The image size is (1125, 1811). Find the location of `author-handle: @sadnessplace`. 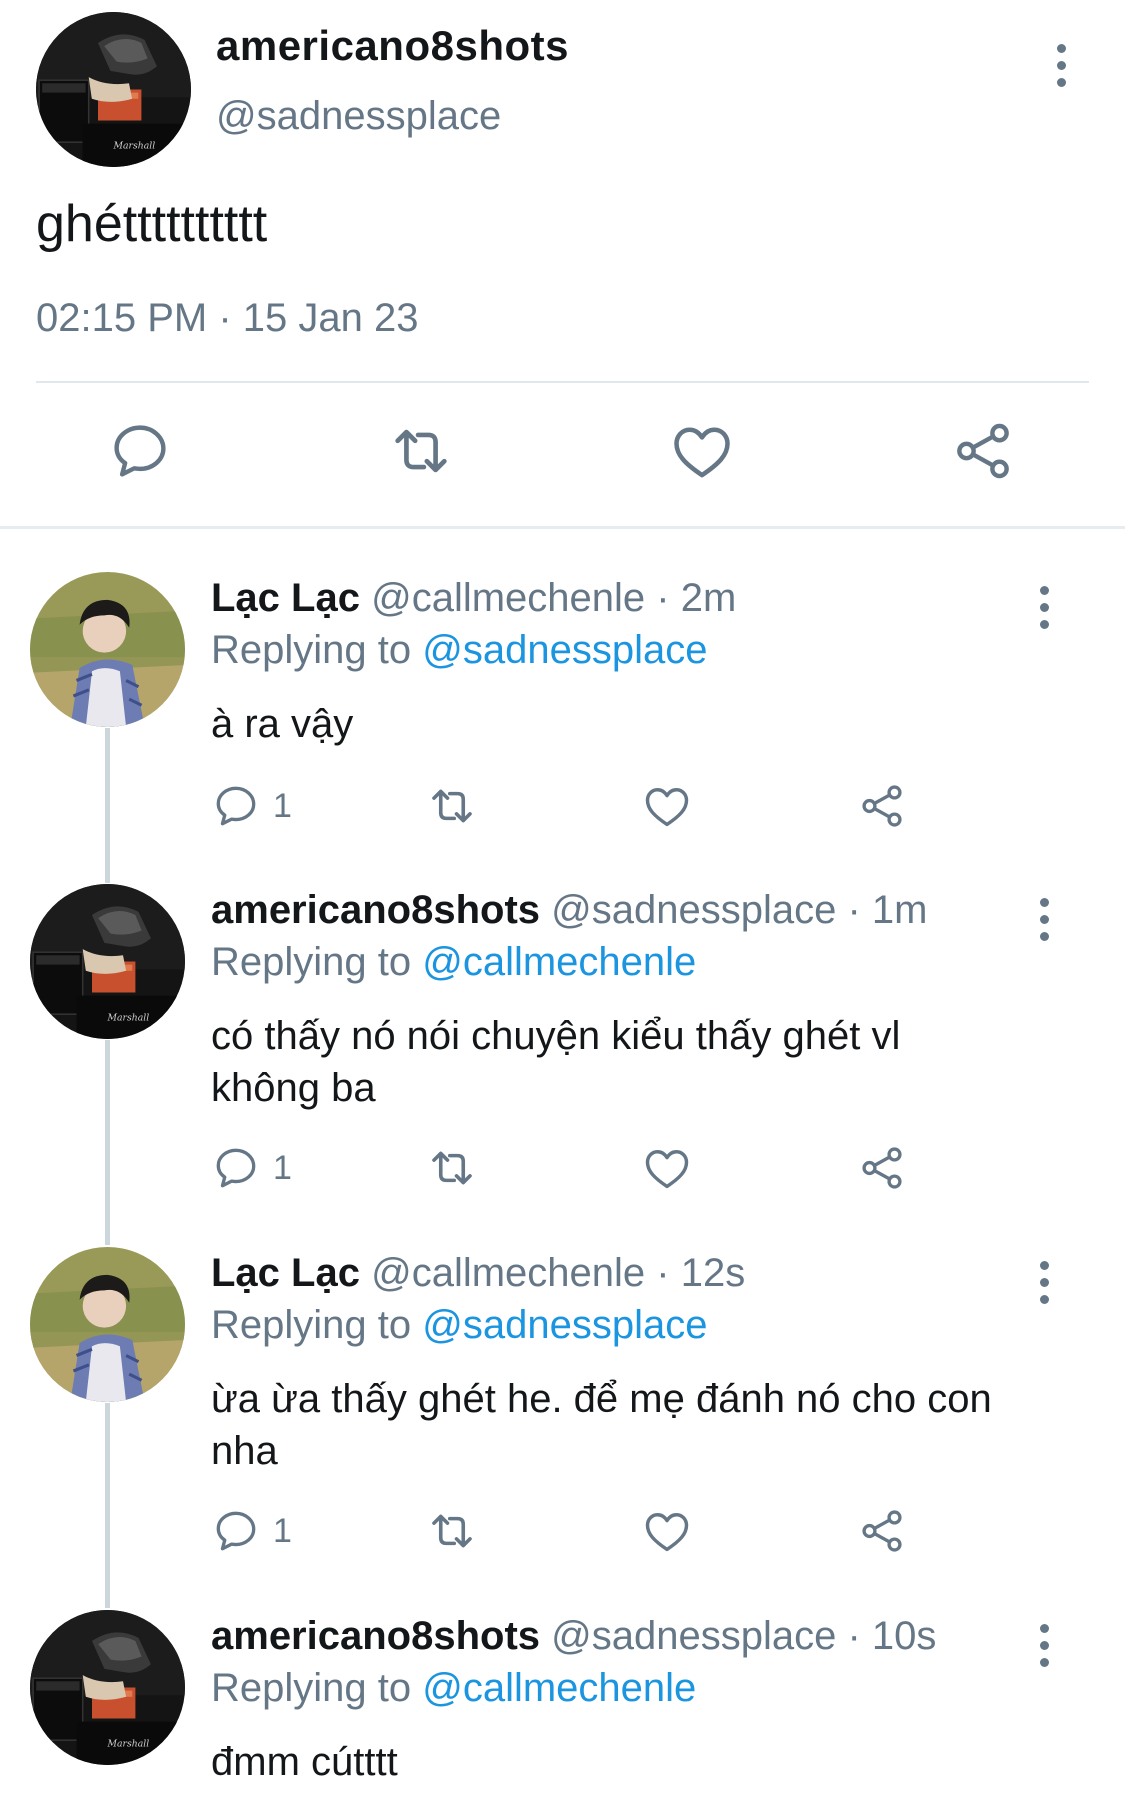

author-handle: @sadnessplace is located at coordinates (358, 116).